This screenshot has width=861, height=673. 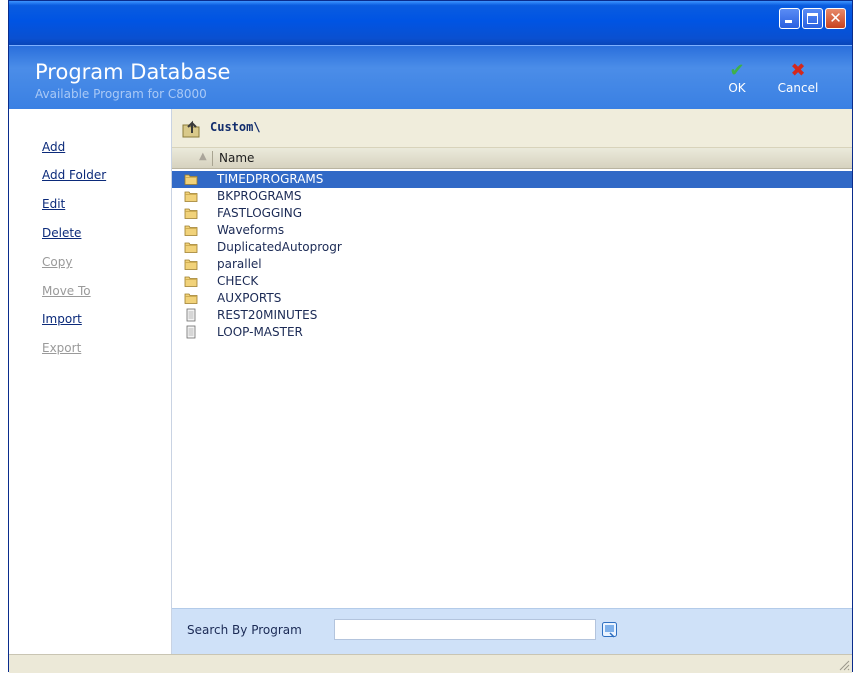 I want to click on export-link: Export, so click(x=62, y=348).